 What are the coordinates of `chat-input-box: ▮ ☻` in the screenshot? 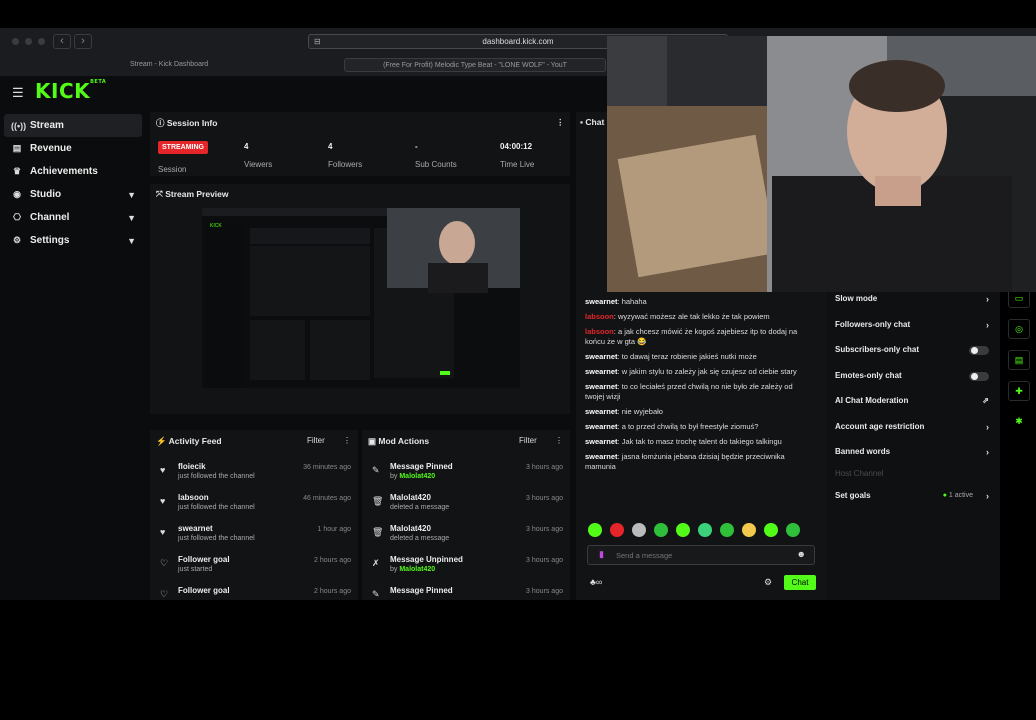 It's located at (701, 555).